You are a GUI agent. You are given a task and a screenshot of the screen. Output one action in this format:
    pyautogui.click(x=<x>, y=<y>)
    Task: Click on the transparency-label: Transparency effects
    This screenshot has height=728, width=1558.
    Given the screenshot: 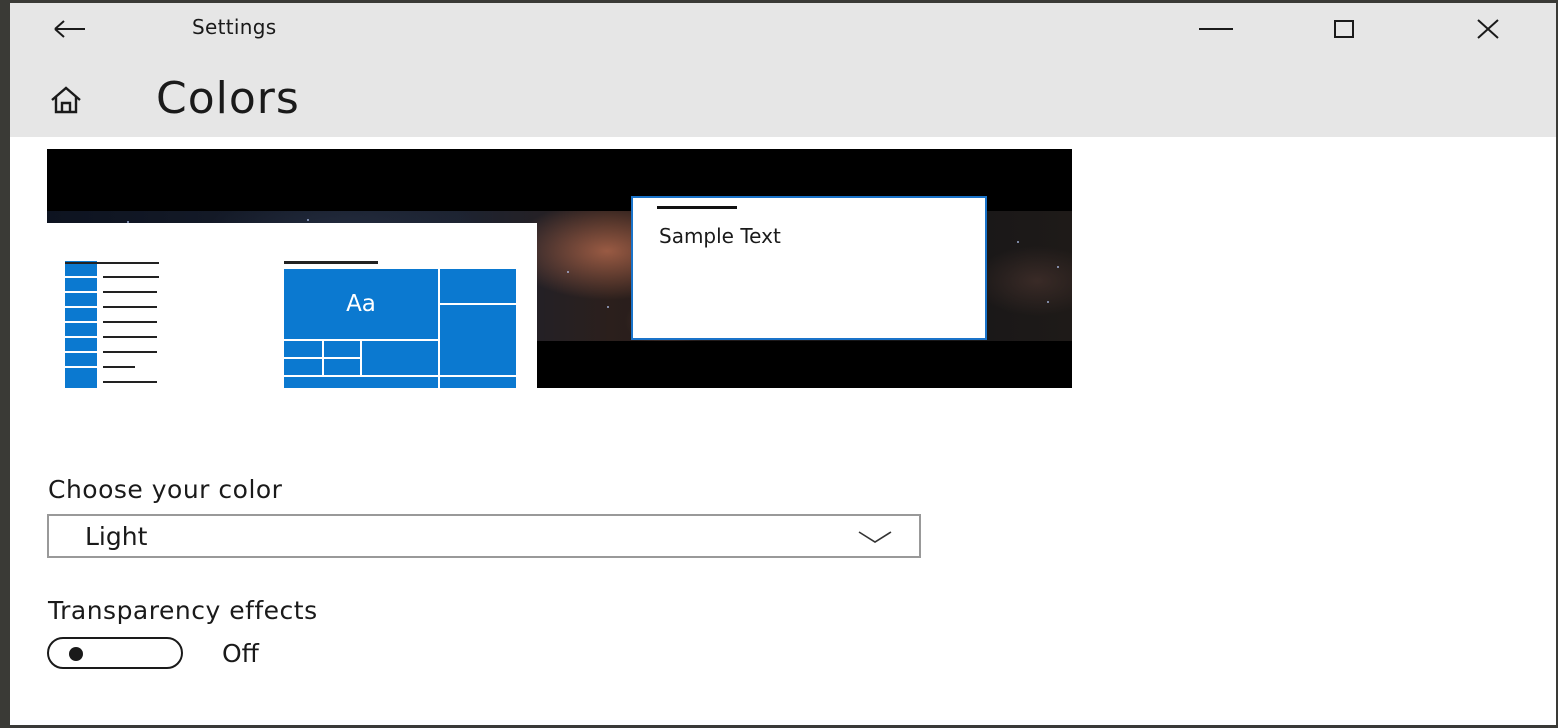 What is the action you would take?
    pyautogui.click(x=183, y=610)
    